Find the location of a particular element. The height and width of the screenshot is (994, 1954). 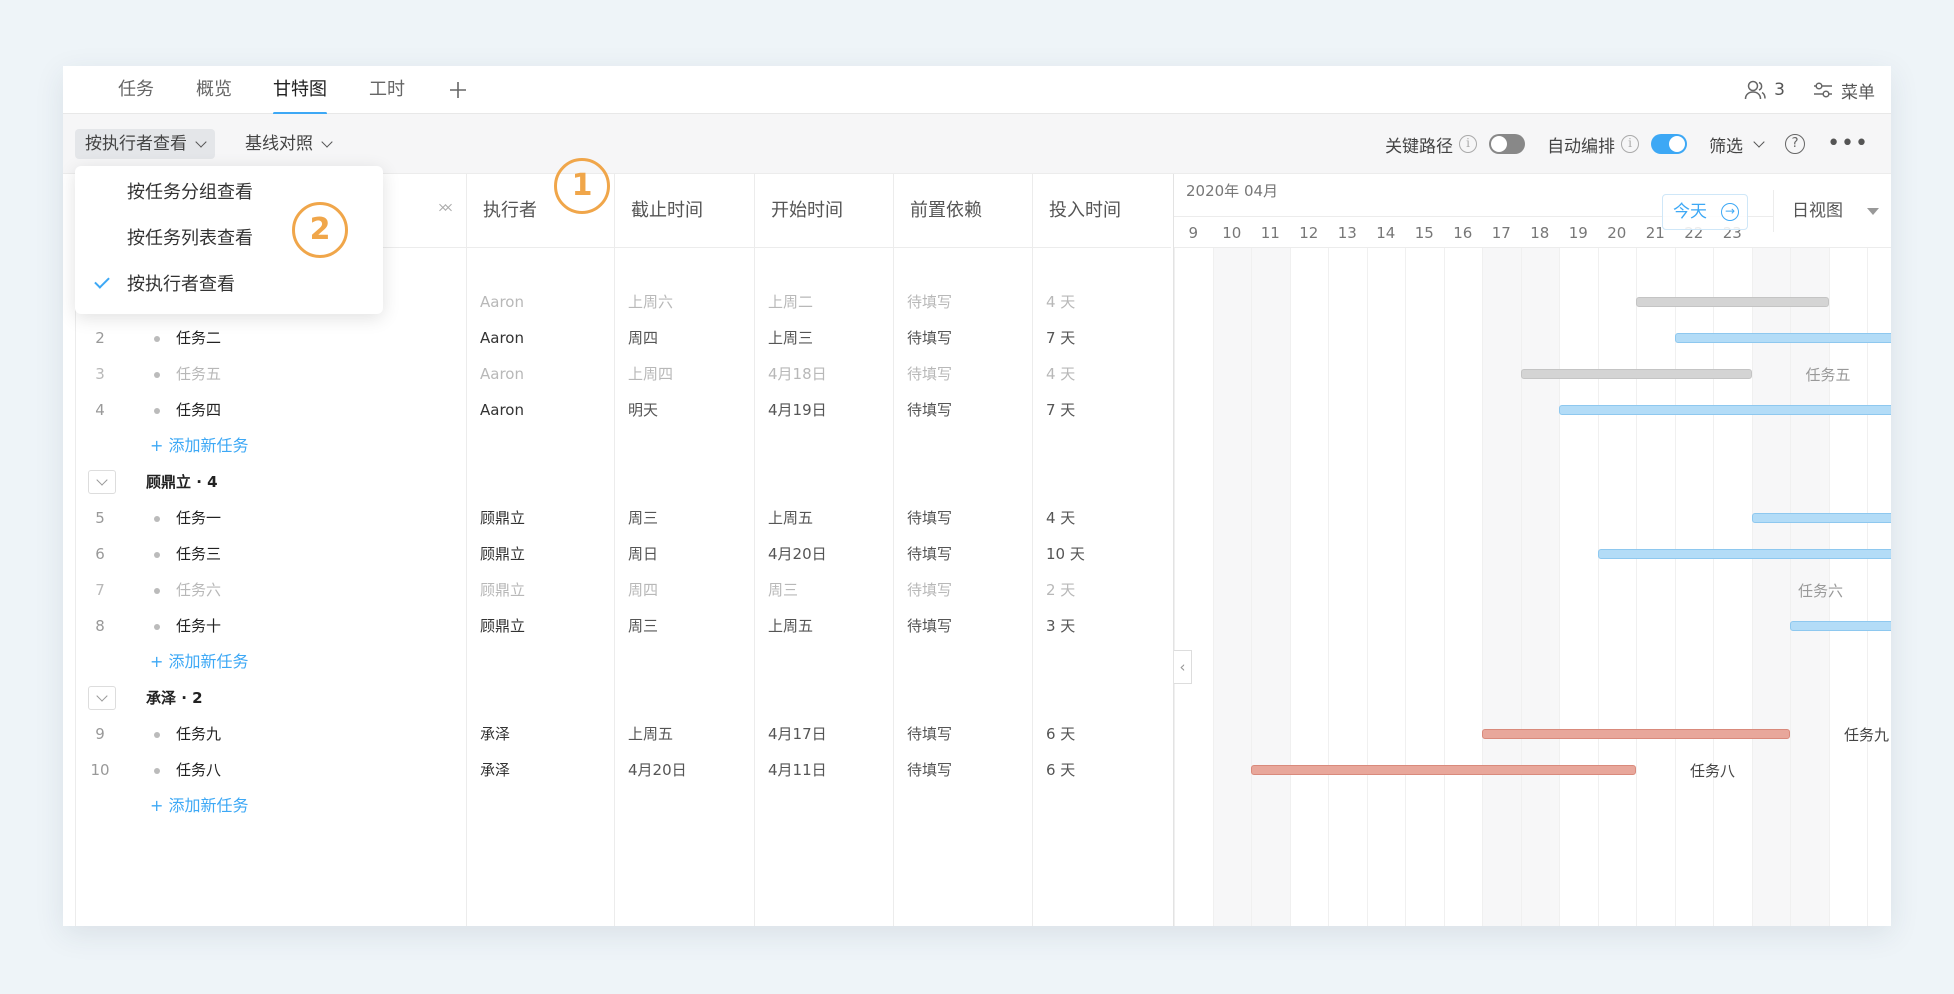

task-name: 任务五 is located at coordinates (198, 374).